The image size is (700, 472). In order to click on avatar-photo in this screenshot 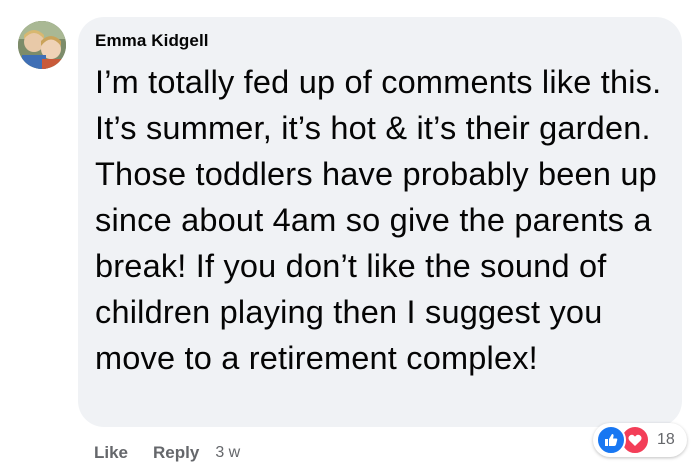, I will do `click(42, 45)`.